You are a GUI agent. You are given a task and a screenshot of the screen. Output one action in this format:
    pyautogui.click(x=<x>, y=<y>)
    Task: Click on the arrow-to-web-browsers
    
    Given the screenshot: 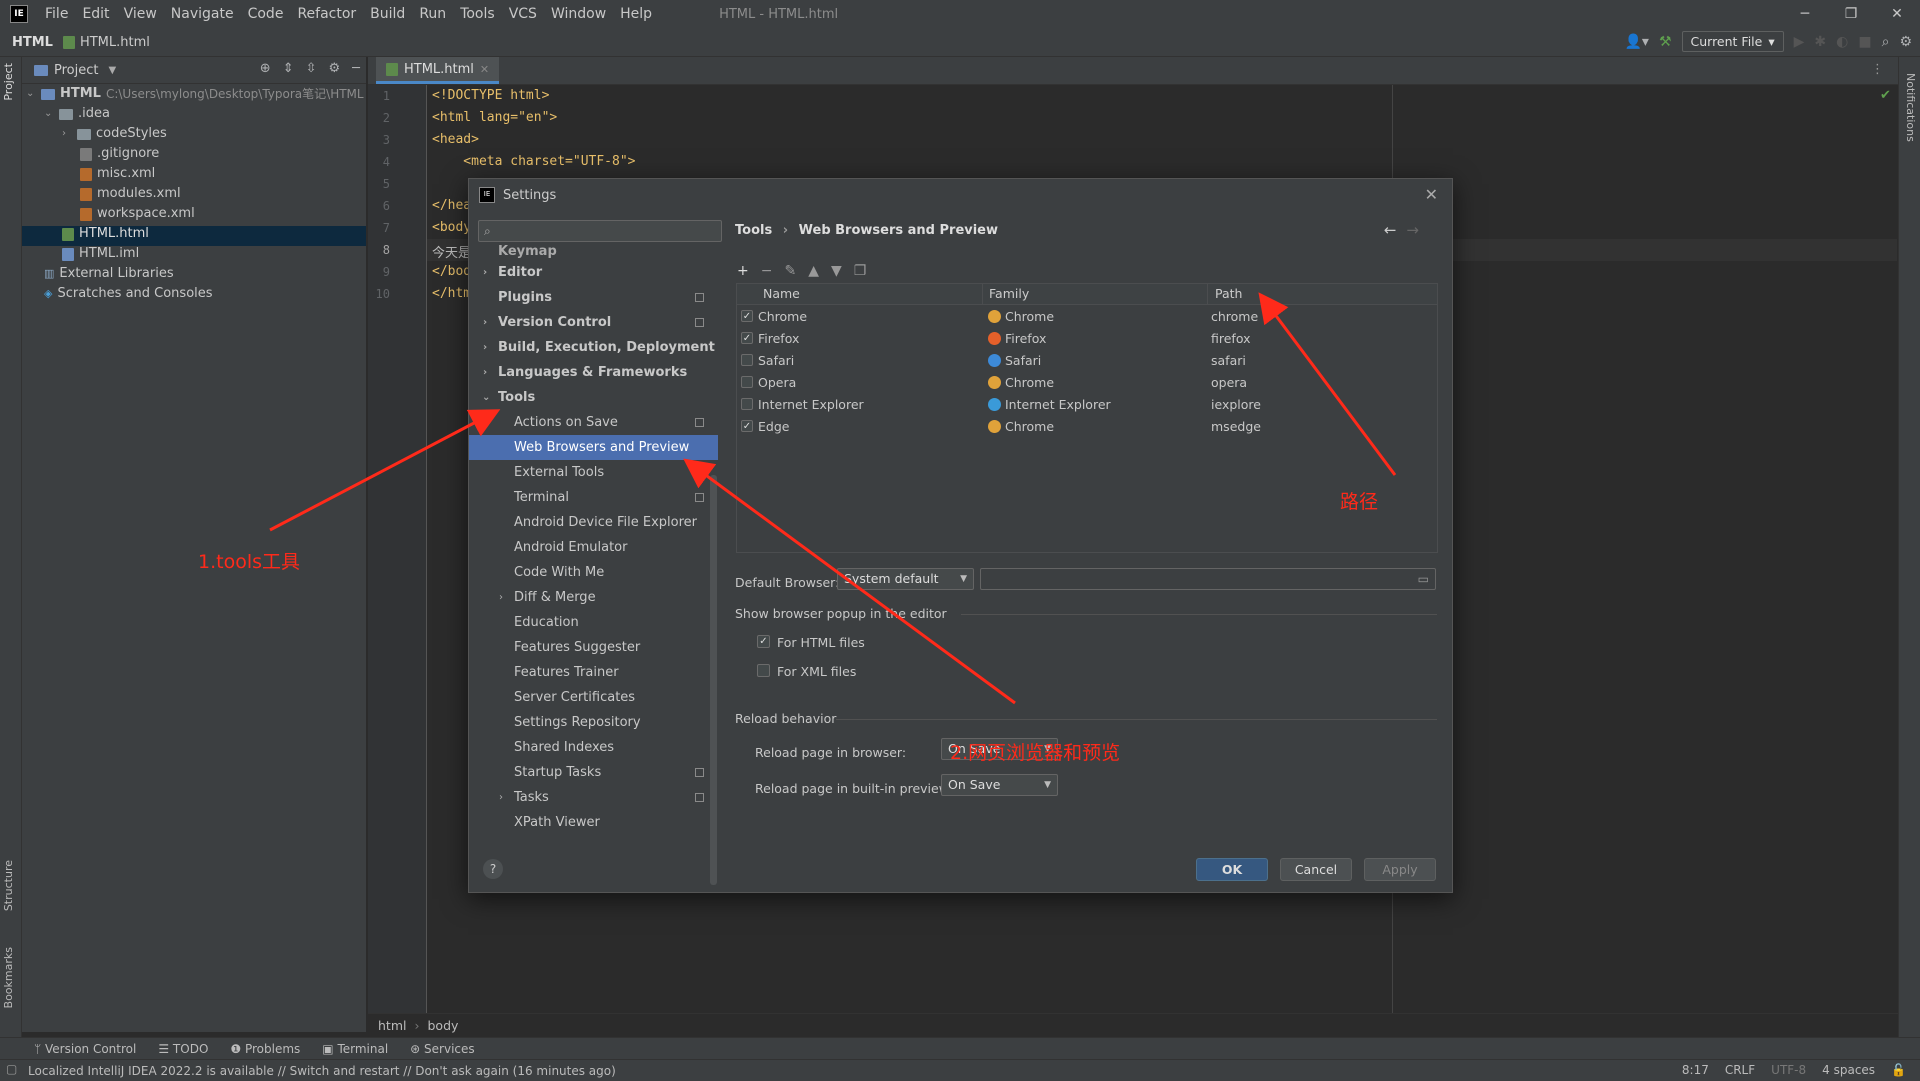 What is the action you would take?
    pyautogui.click(x=849, y=581)
    